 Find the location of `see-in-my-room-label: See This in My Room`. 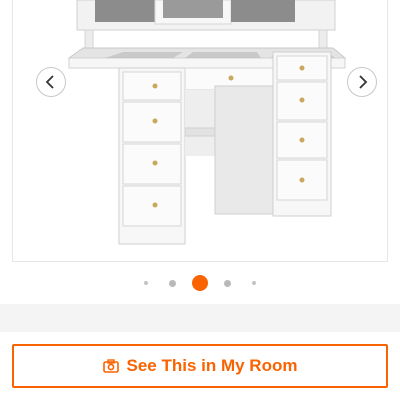

see-in-my-room-label: See This in My Room is located at coordinates (212, 365).